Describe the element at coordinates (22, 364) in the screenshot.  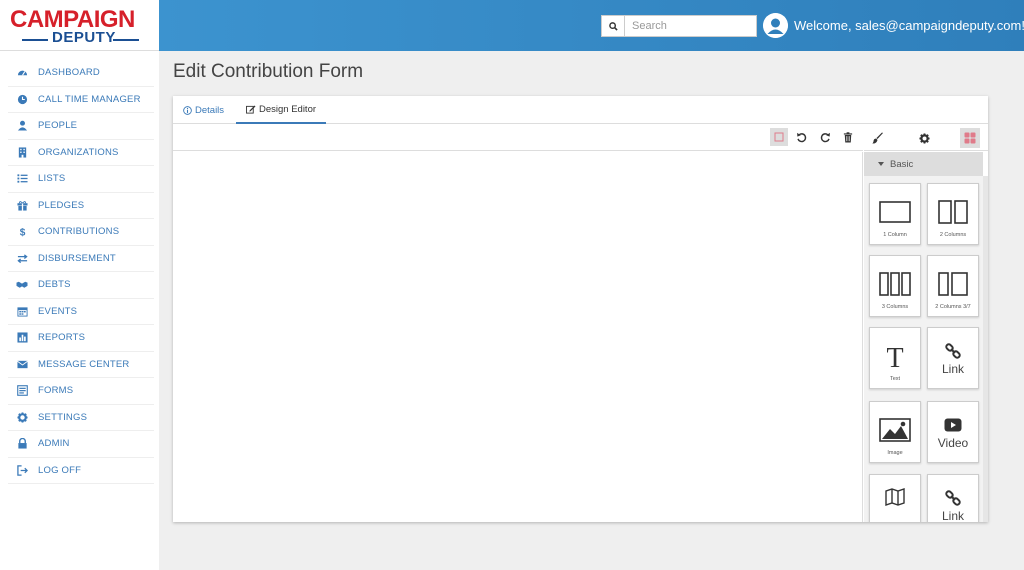
I see `envelope-icon` at that location.